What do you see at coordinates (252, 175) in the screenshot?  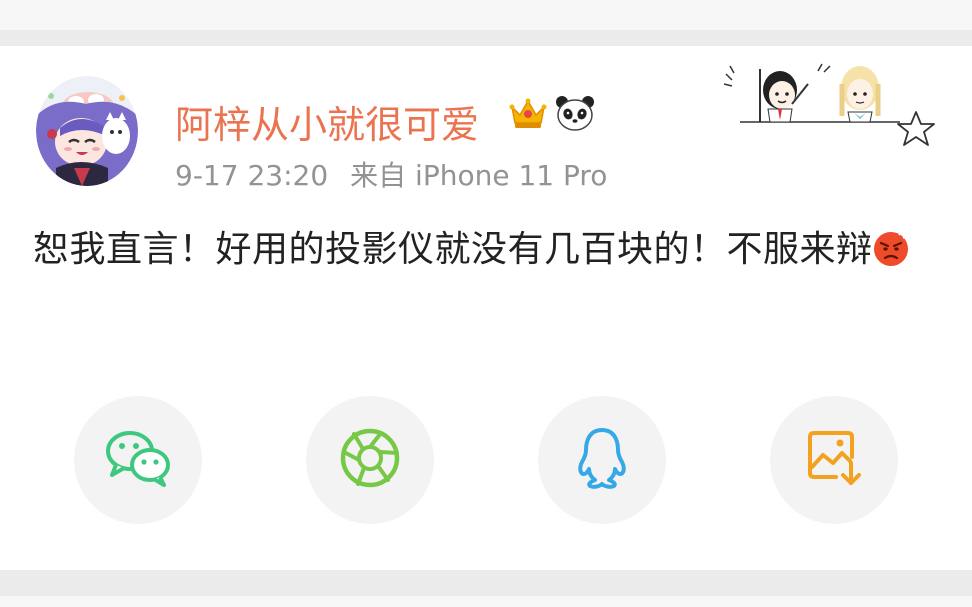 I see `post-time: 9-17 23:20` at bounding box center [252, 175].